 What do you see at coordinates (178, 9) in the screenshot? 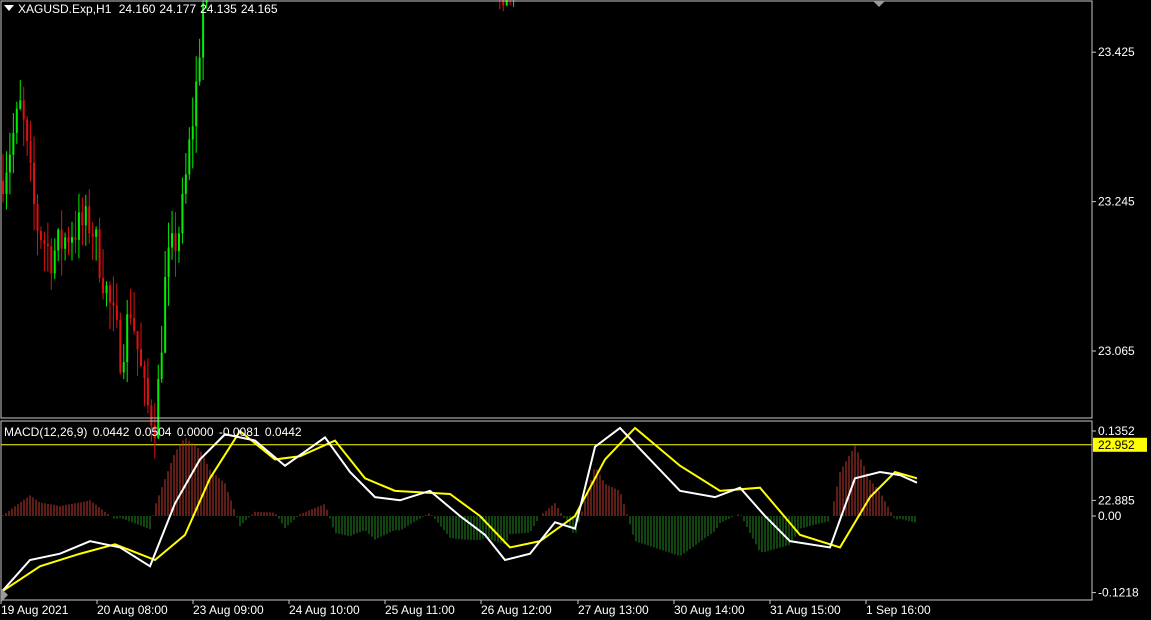
I see `high-value: 24.177` at bounding box center [178, 9].